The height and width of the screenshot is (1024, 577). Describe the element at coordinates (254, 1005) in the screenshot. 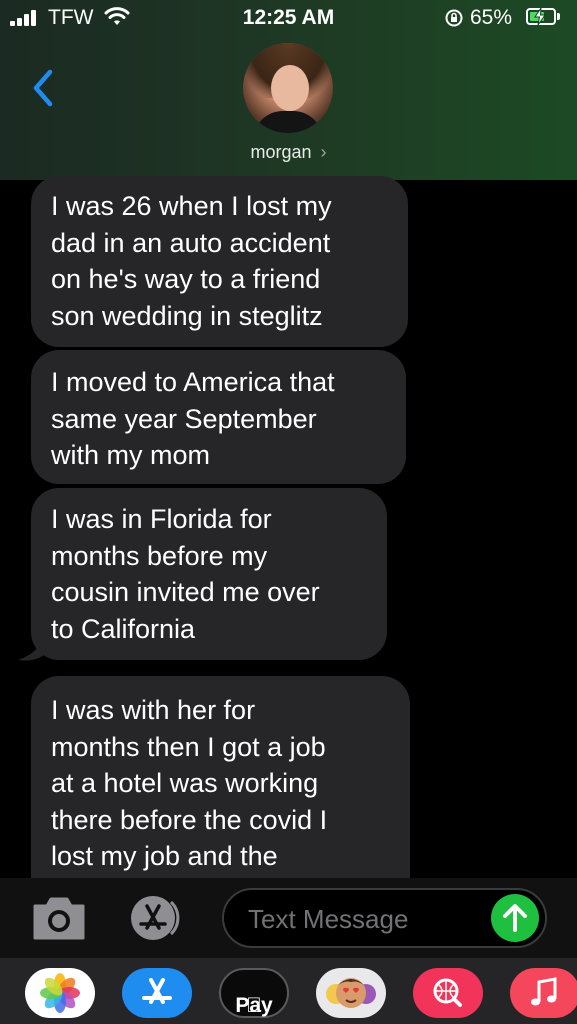

I see `apple-pay-label: Pay` at that location.